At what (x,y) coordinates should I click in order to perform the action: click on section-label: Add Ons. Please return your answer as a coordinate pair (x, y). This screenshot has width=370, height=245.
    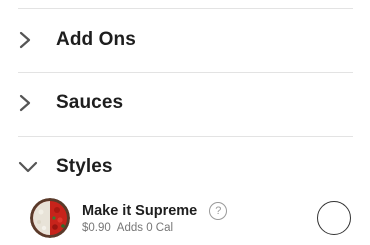
    Looking at the image, I should click on (96, 39).